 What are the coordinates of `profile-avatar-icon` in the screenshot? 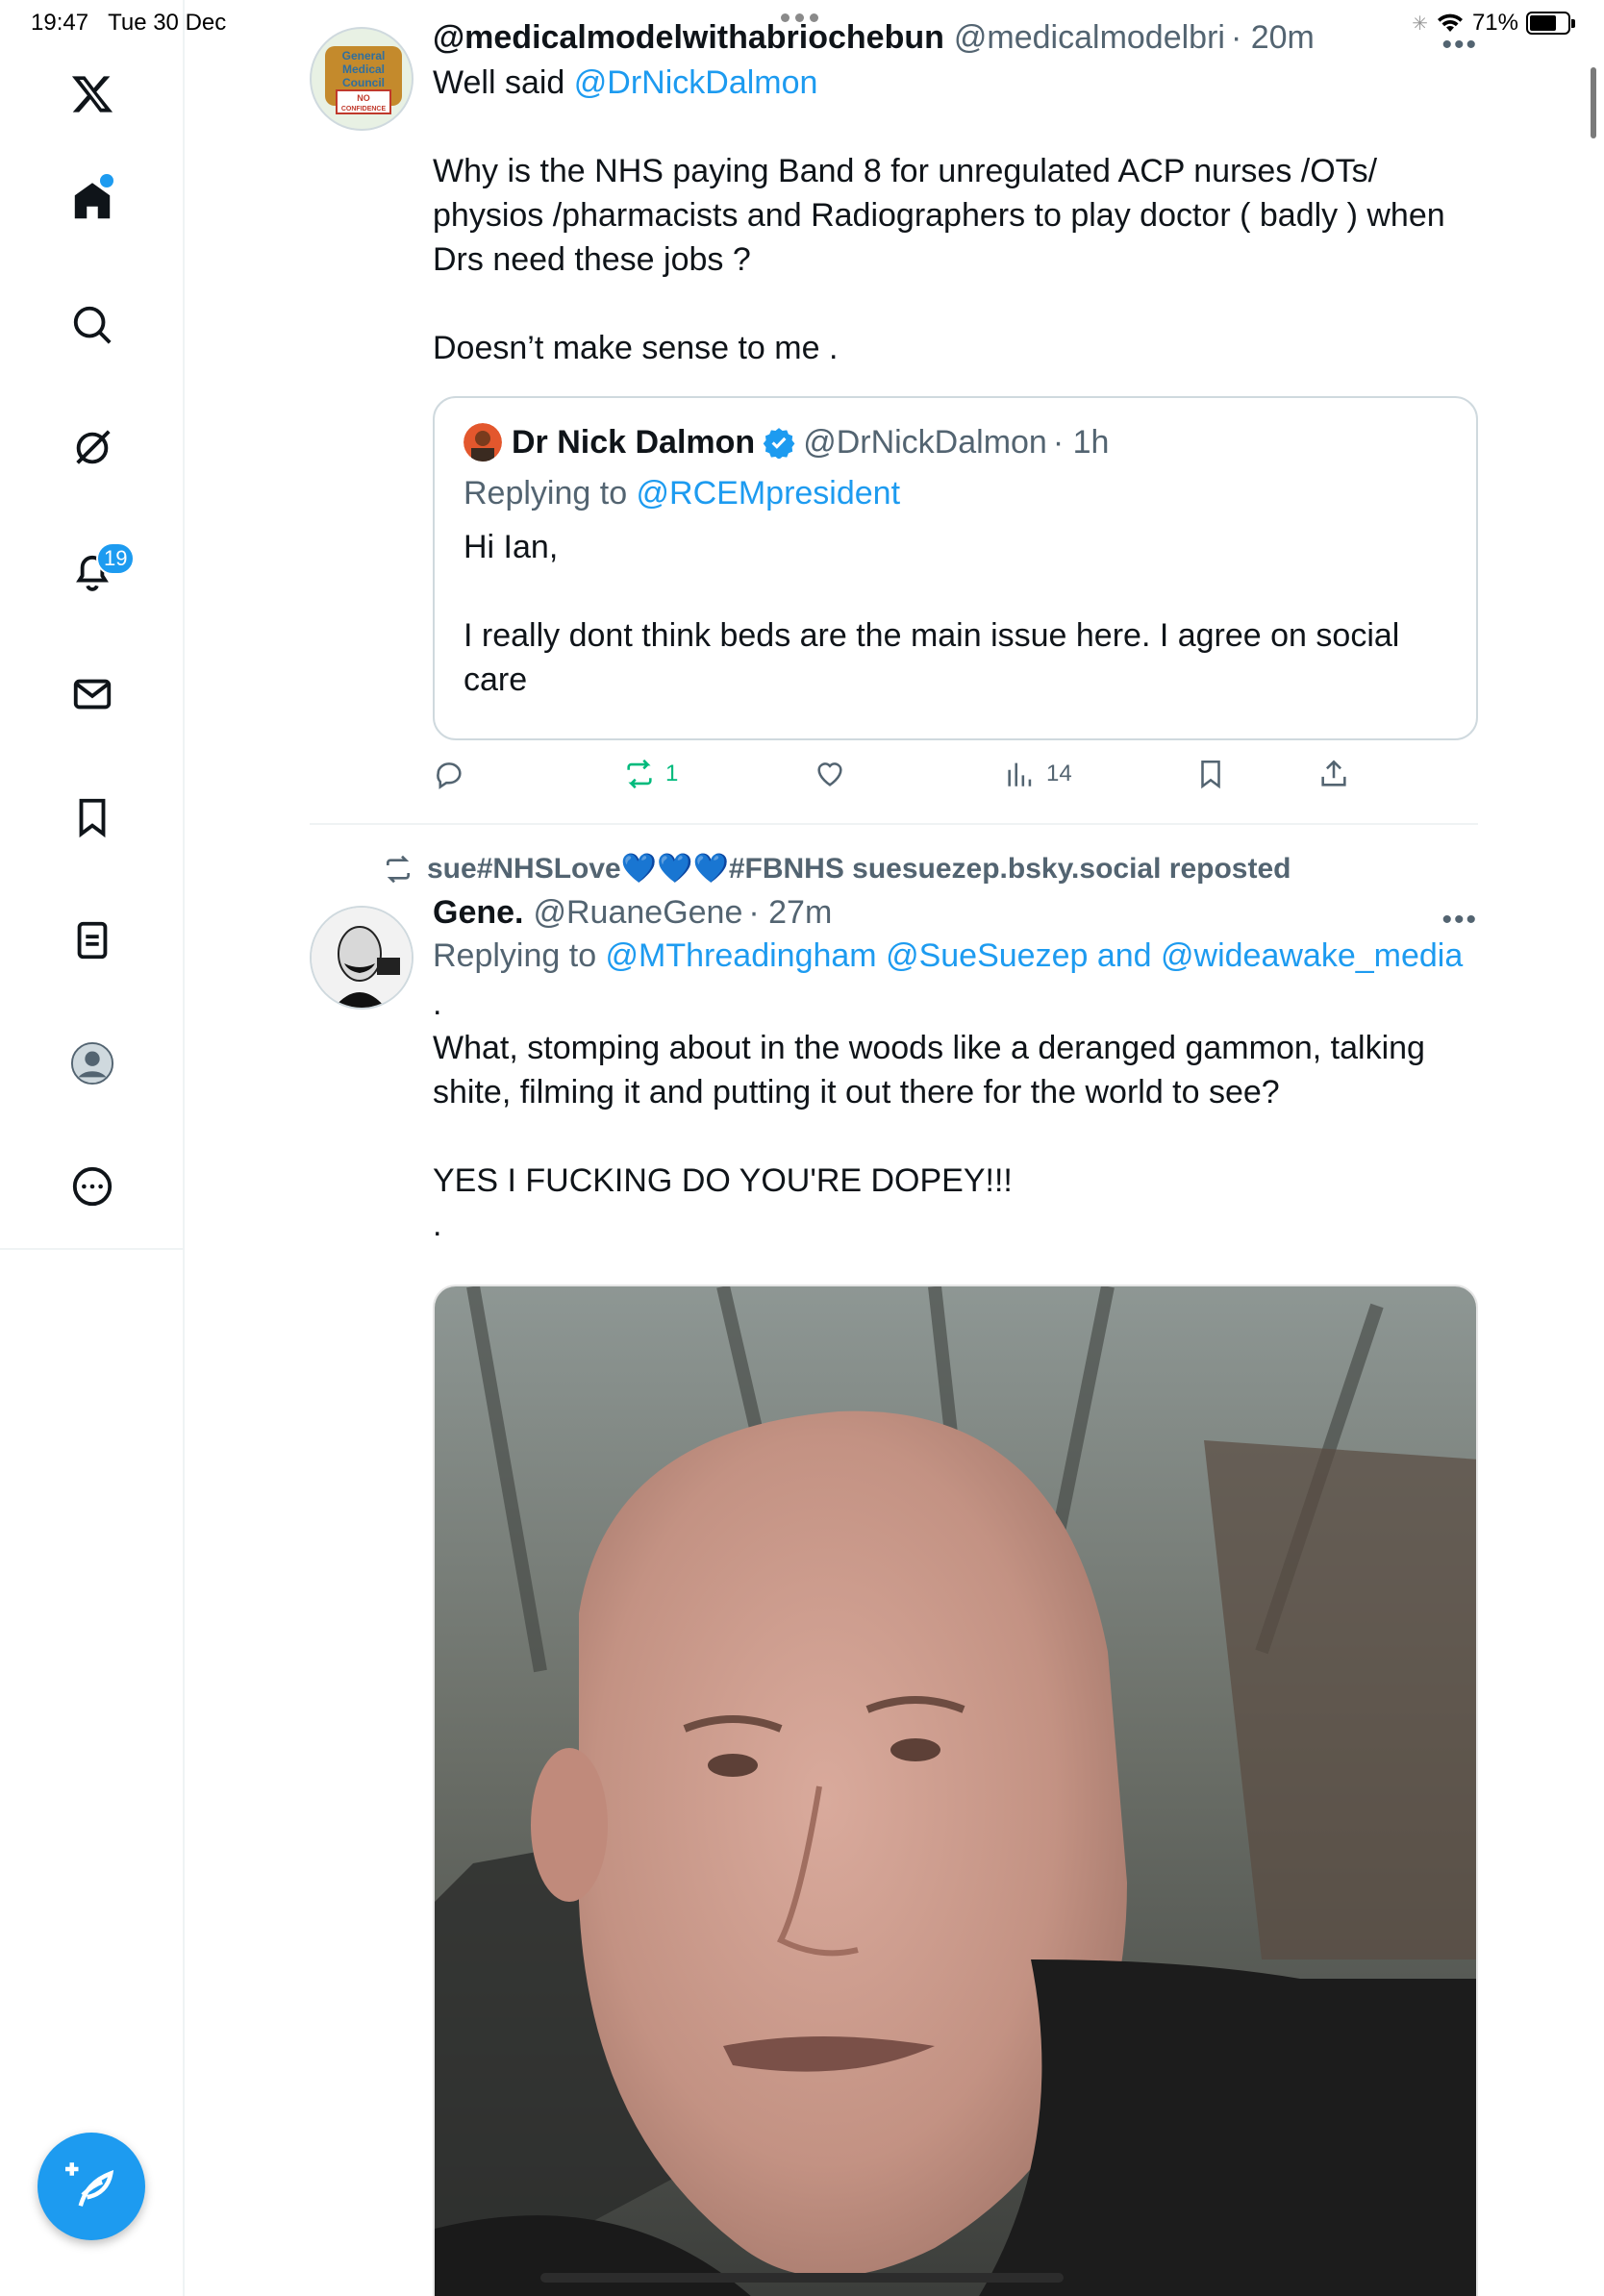 It's located at (92, 1063).